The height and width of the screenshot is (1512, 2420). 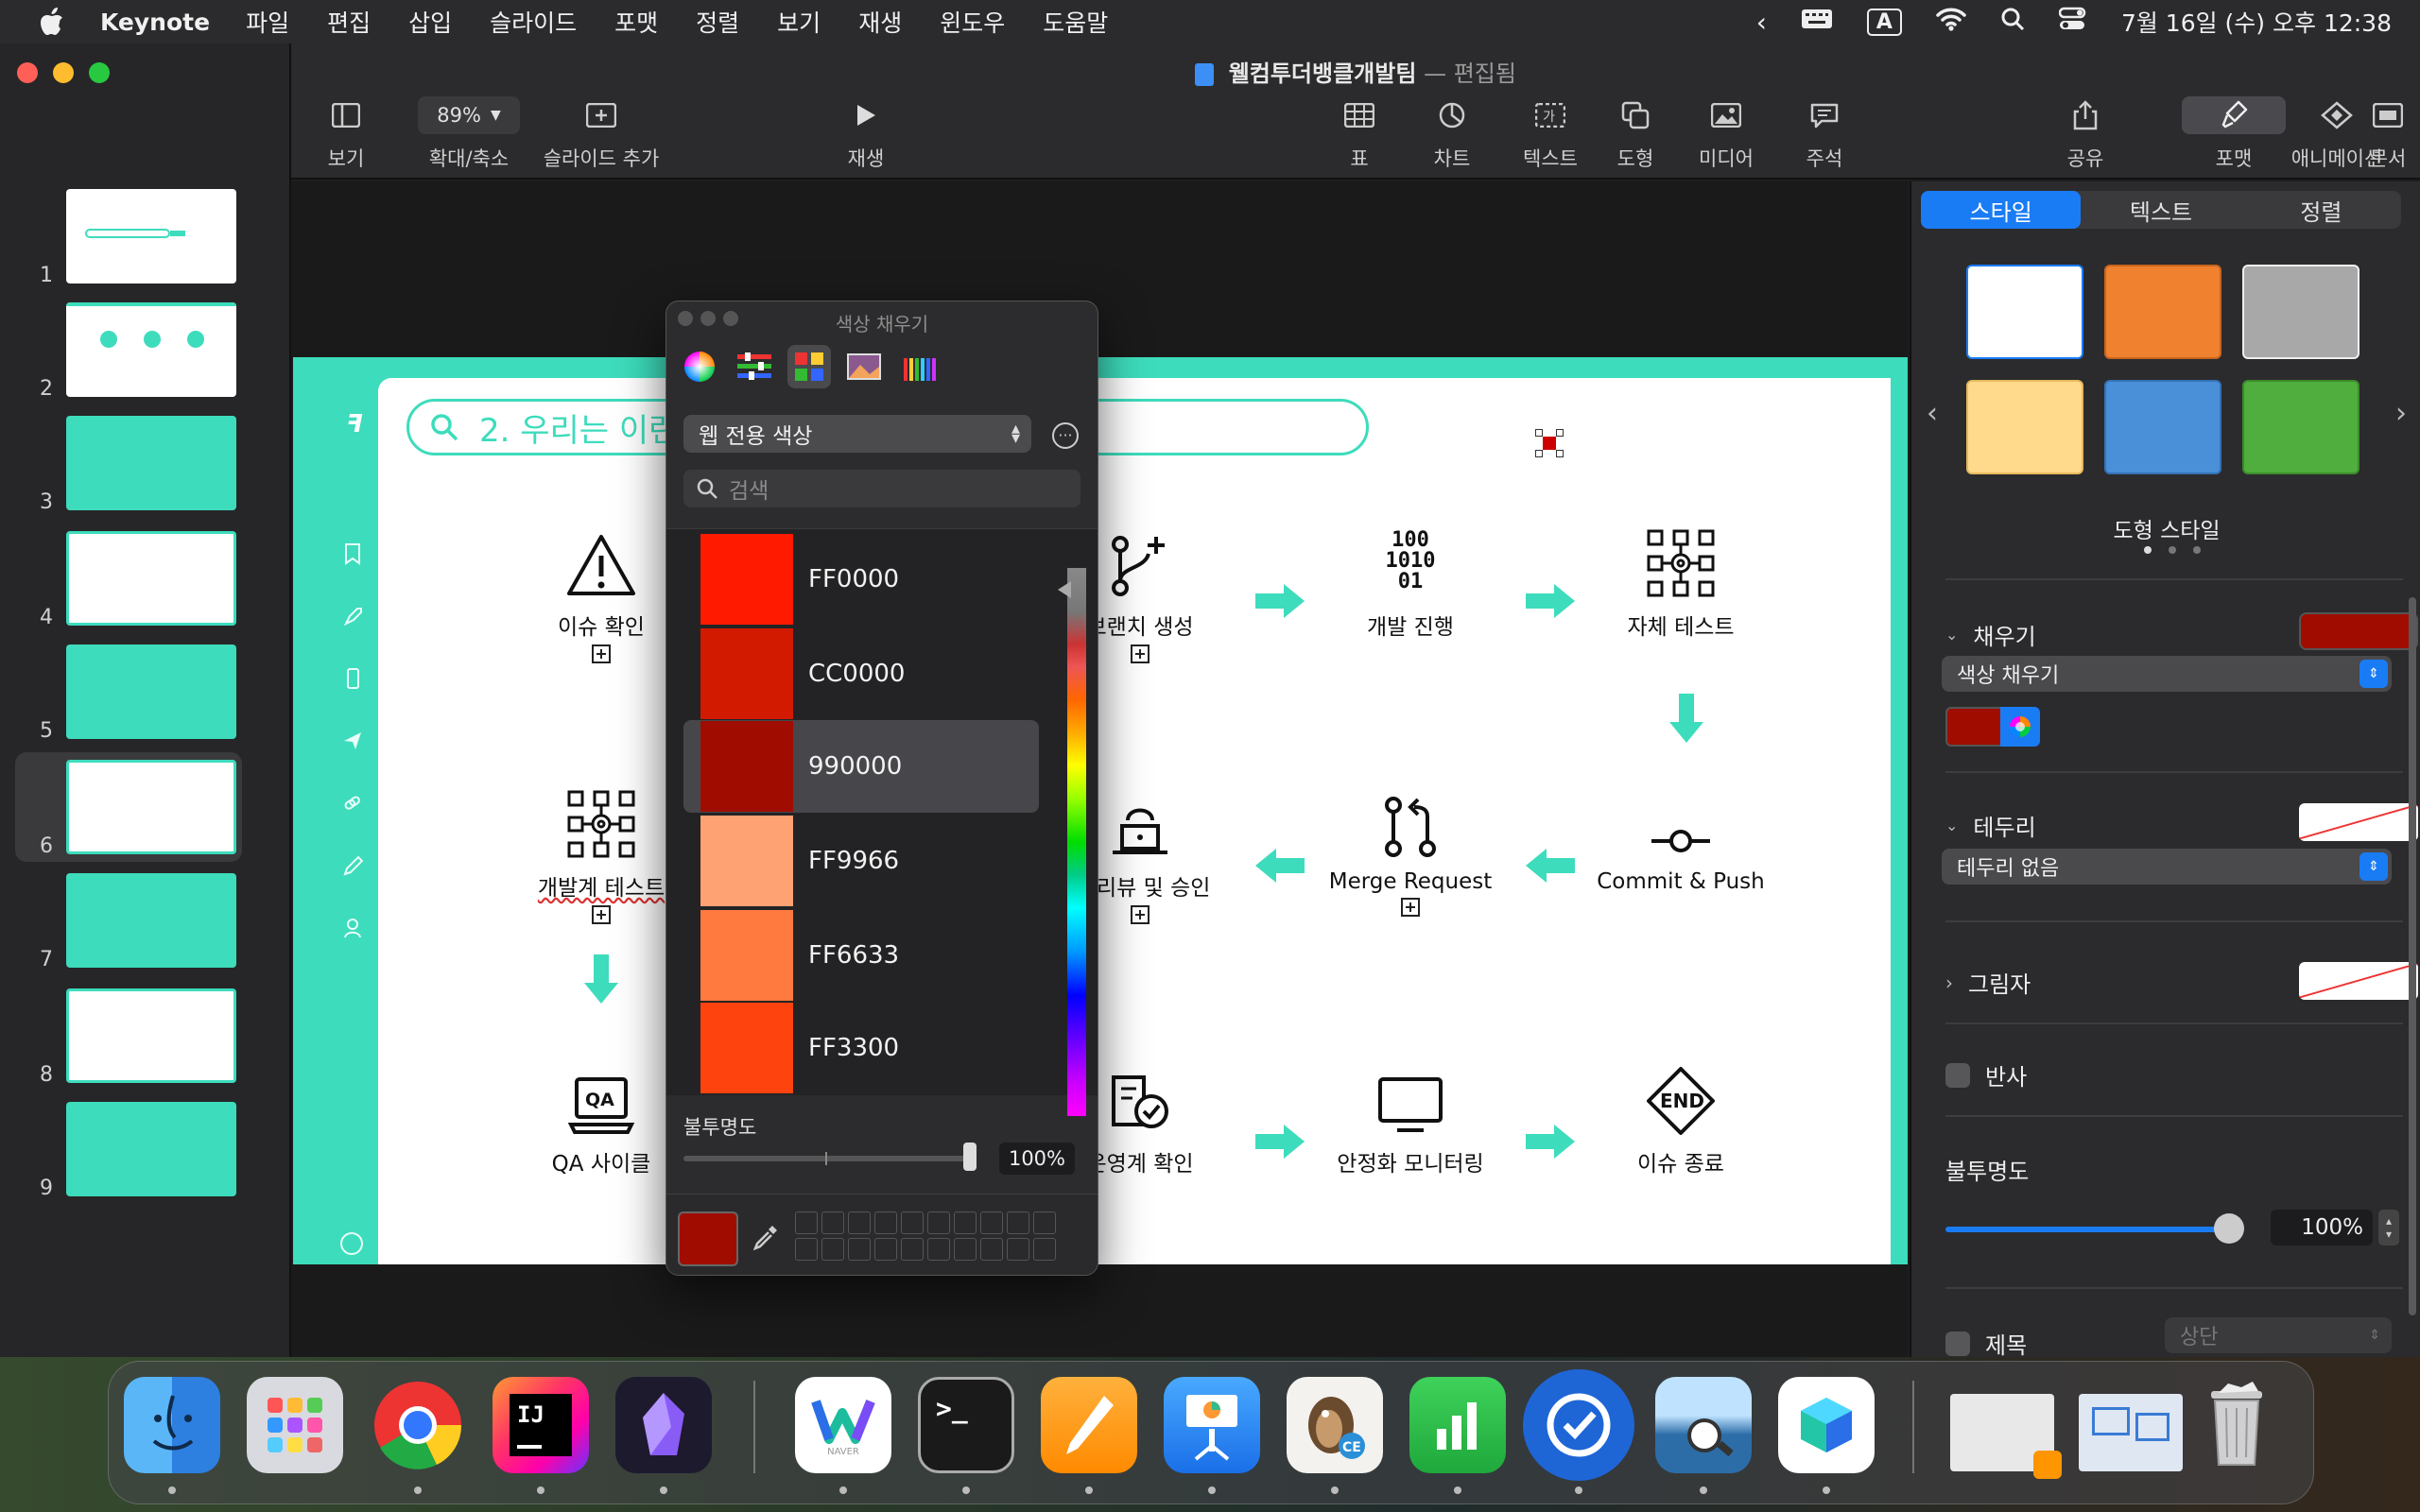 What do you see at coordinates (2278, 1335) in the screenshot?
I see `title-position-select: 상단 ⇕` at bounding box center [2278, 1335].